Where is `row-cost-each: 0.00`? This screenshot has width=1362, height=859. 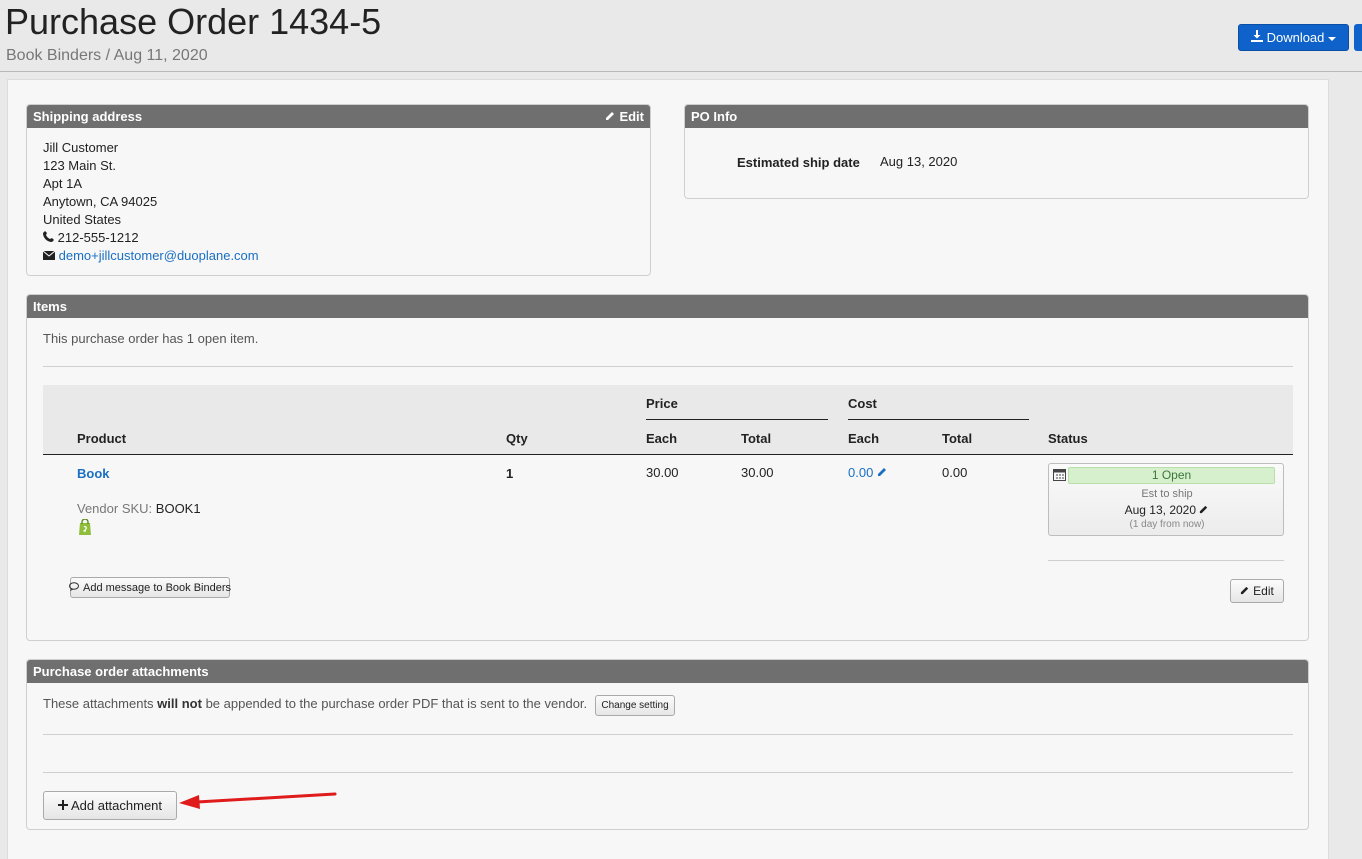
row-cost-each: 0.00 is located at coordinates (860, 472).